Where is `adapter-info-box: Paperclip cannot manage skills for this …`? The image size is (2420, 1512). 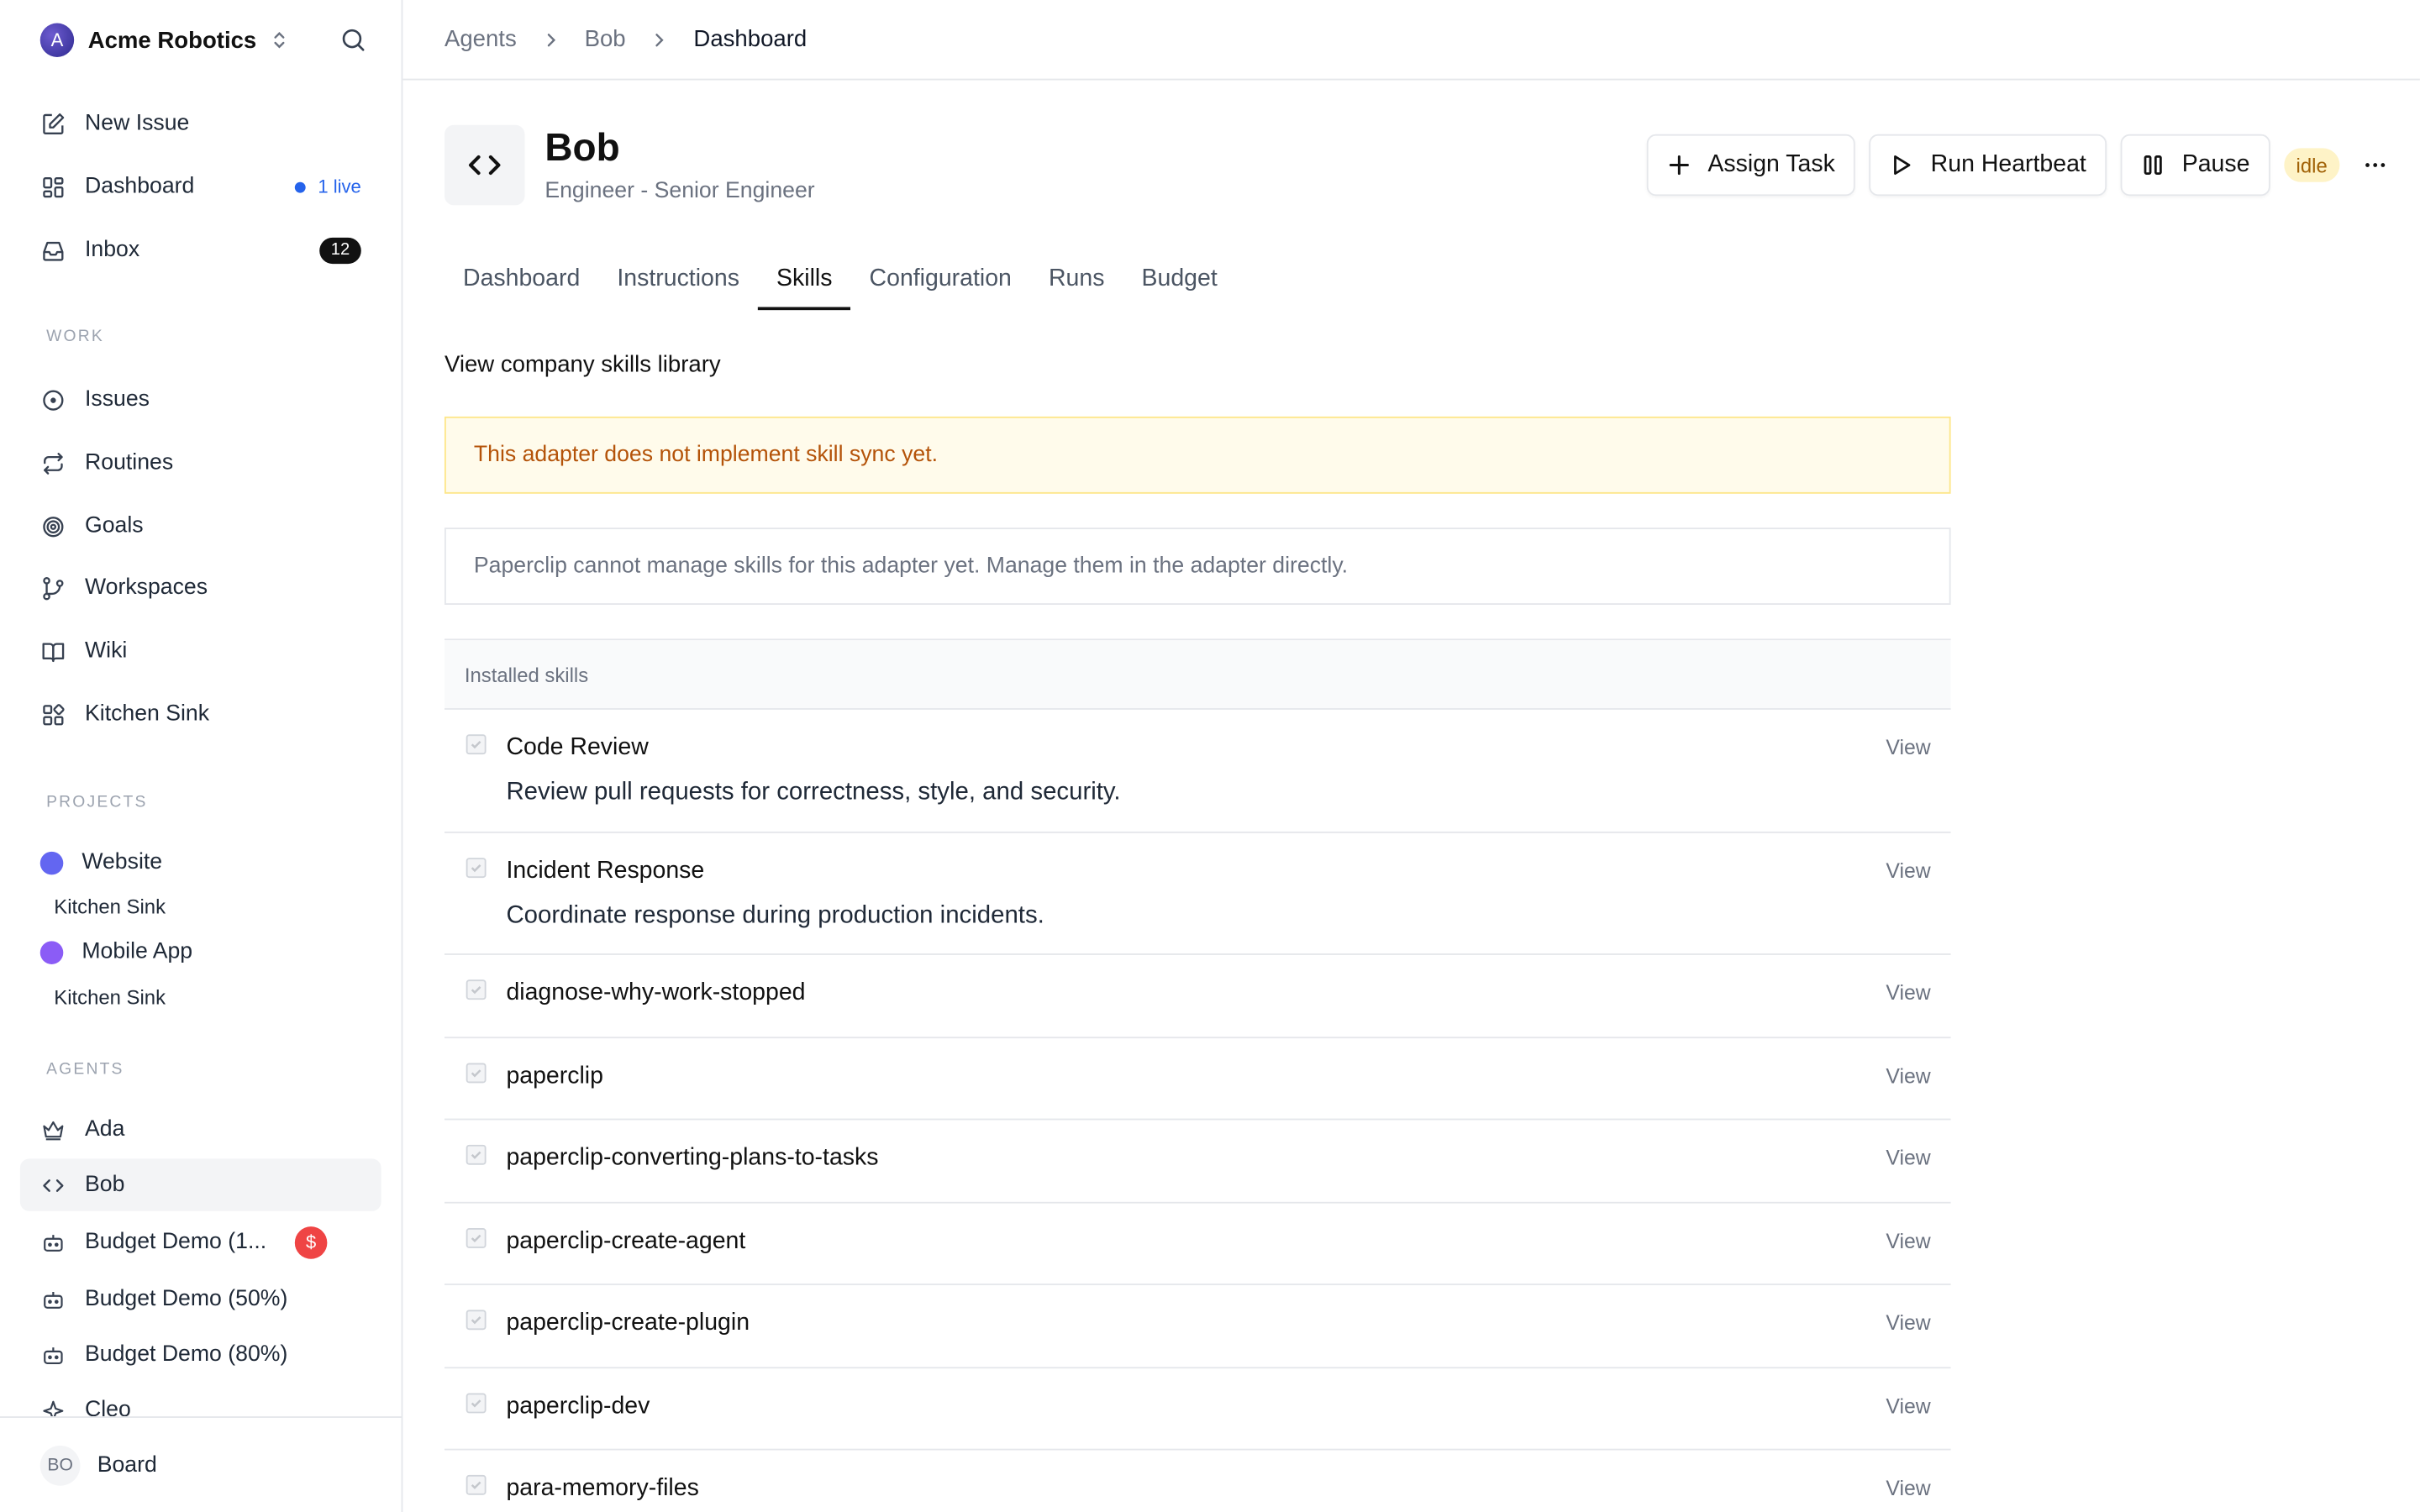
adapter-info-box: Paperclip cannot manage skills for this … is located at coordinates (1197, 566).